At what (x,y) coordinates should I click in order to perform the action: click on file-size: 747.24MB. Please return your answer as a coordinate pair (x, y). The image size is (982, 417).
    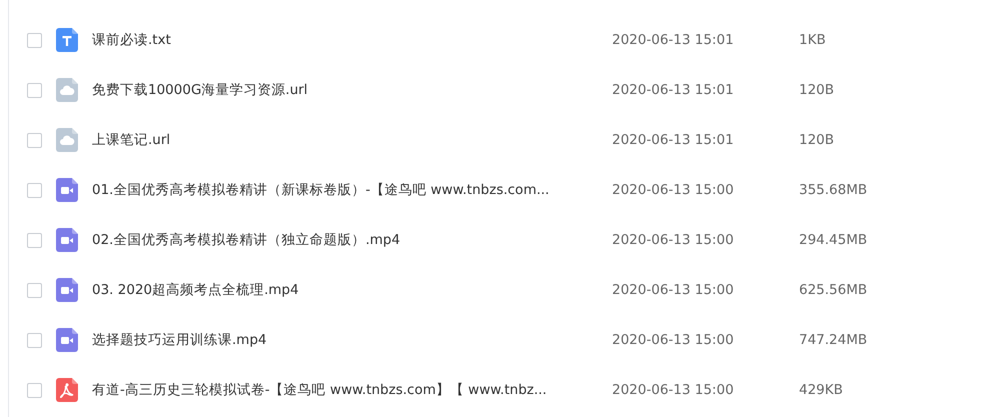
    Looking at the image, I should click on (833, 340).